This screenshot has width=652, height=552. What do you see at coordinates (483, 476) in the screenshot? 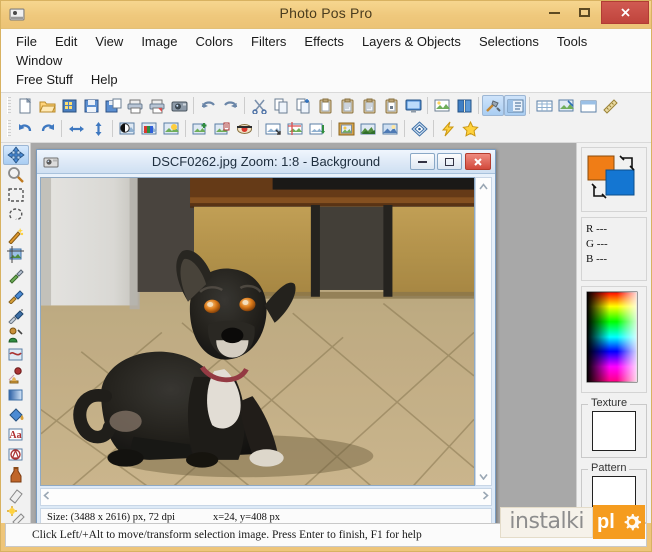
I see `scroll-down-button` at bounding box center [483, 476].